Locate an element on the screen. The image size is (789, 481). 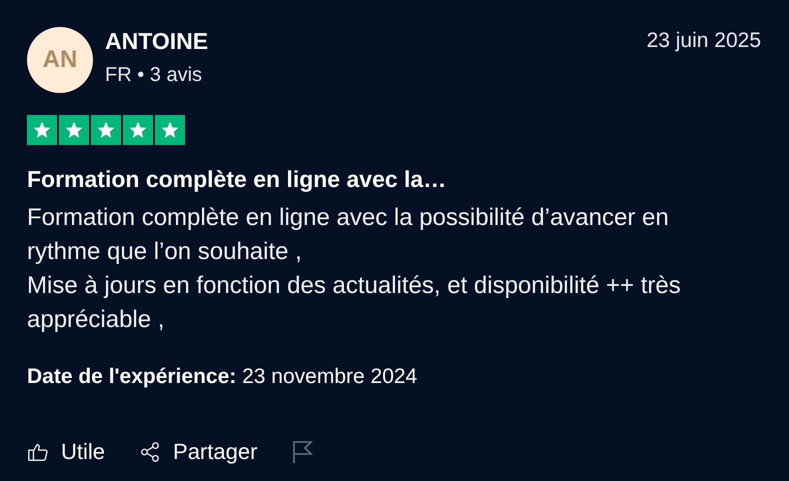
report-button is located at coordinates (302, 452).